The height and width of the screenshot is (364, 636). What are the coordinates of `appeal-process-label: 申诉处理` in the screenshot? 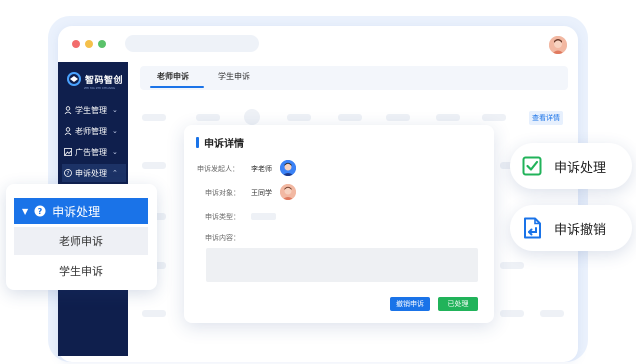 It's located at (580, 168).